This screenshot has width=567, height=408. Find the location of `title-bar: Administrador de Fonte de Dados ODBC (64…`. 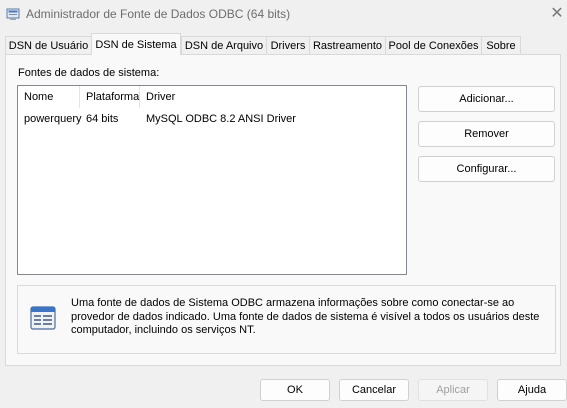

title-bar: Administrador de Fonte de Dados ODBC (64… is located at coordinates (283, 15).